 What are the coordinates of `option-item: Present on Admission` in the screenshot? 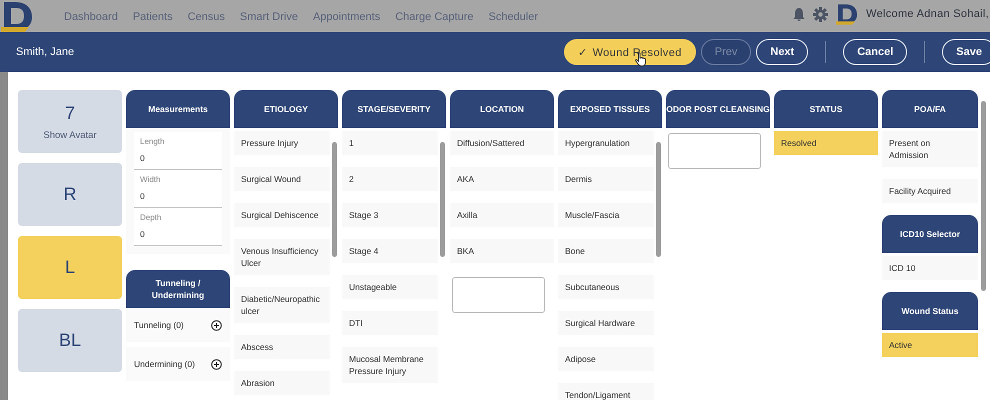 It's located at (930, 149).